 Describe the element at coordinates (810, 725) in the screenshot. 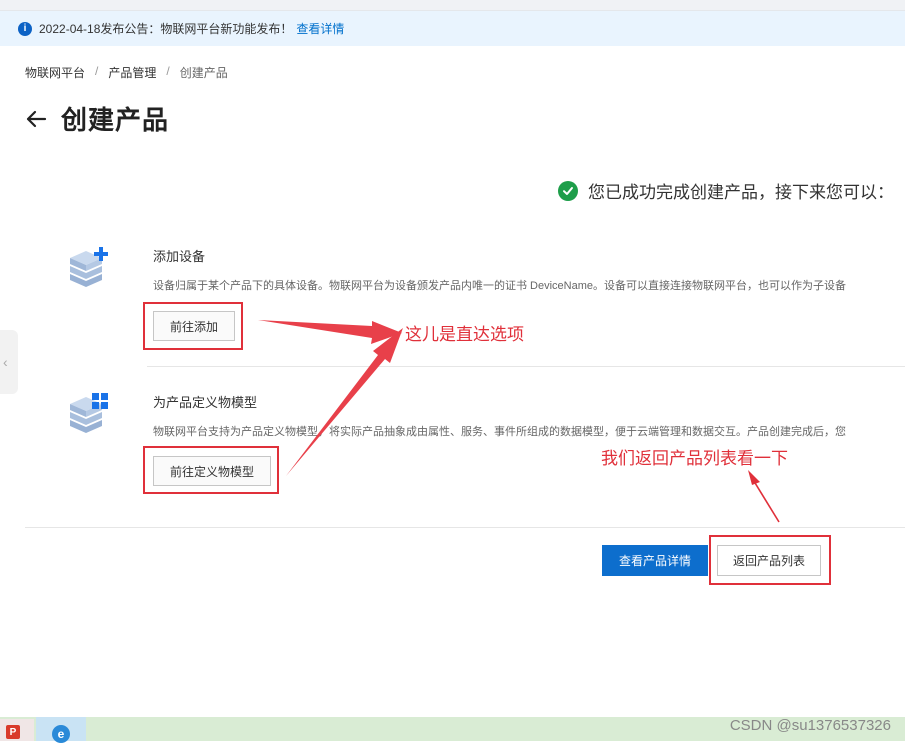

I see `watermark: CSDN @su1376537326` at that location.